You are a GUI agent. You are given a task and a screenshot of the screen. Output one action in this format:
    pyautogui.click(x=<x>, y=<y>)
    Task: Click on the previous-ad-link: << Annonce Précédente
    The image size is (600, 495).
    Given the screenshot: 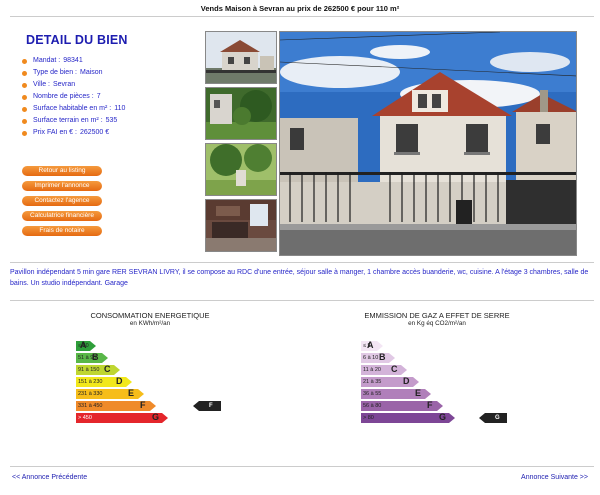 What is the action you would take?
    pyautogui.click(x=49, y=477)
    